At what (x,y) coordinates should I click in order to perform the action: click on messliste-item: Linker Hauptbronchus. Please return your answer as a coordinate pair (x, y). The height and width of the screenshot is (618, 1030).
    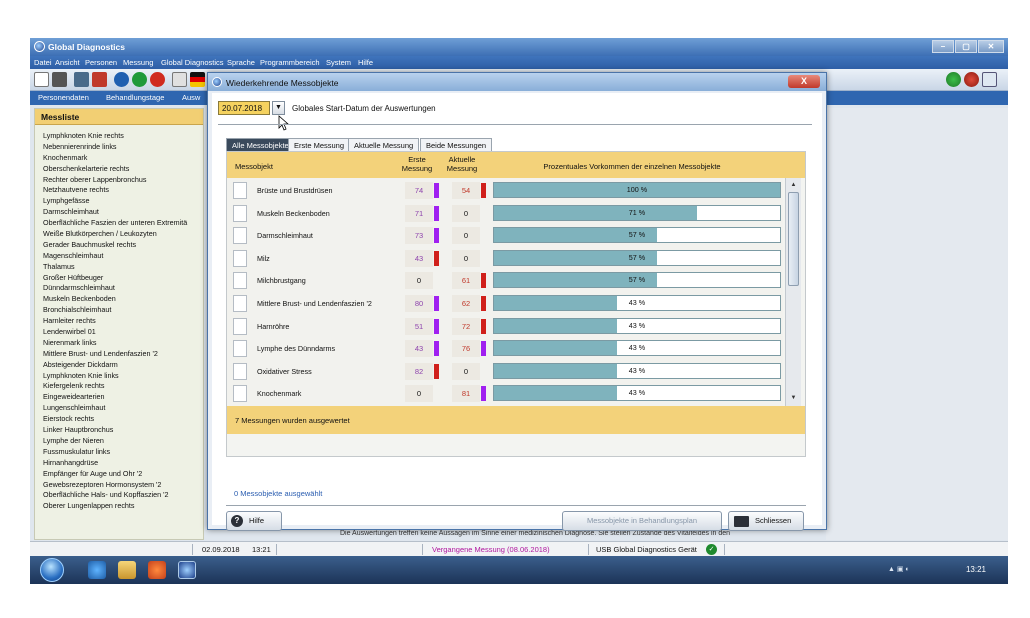
    Looking at the image, I should click on (119, 430).